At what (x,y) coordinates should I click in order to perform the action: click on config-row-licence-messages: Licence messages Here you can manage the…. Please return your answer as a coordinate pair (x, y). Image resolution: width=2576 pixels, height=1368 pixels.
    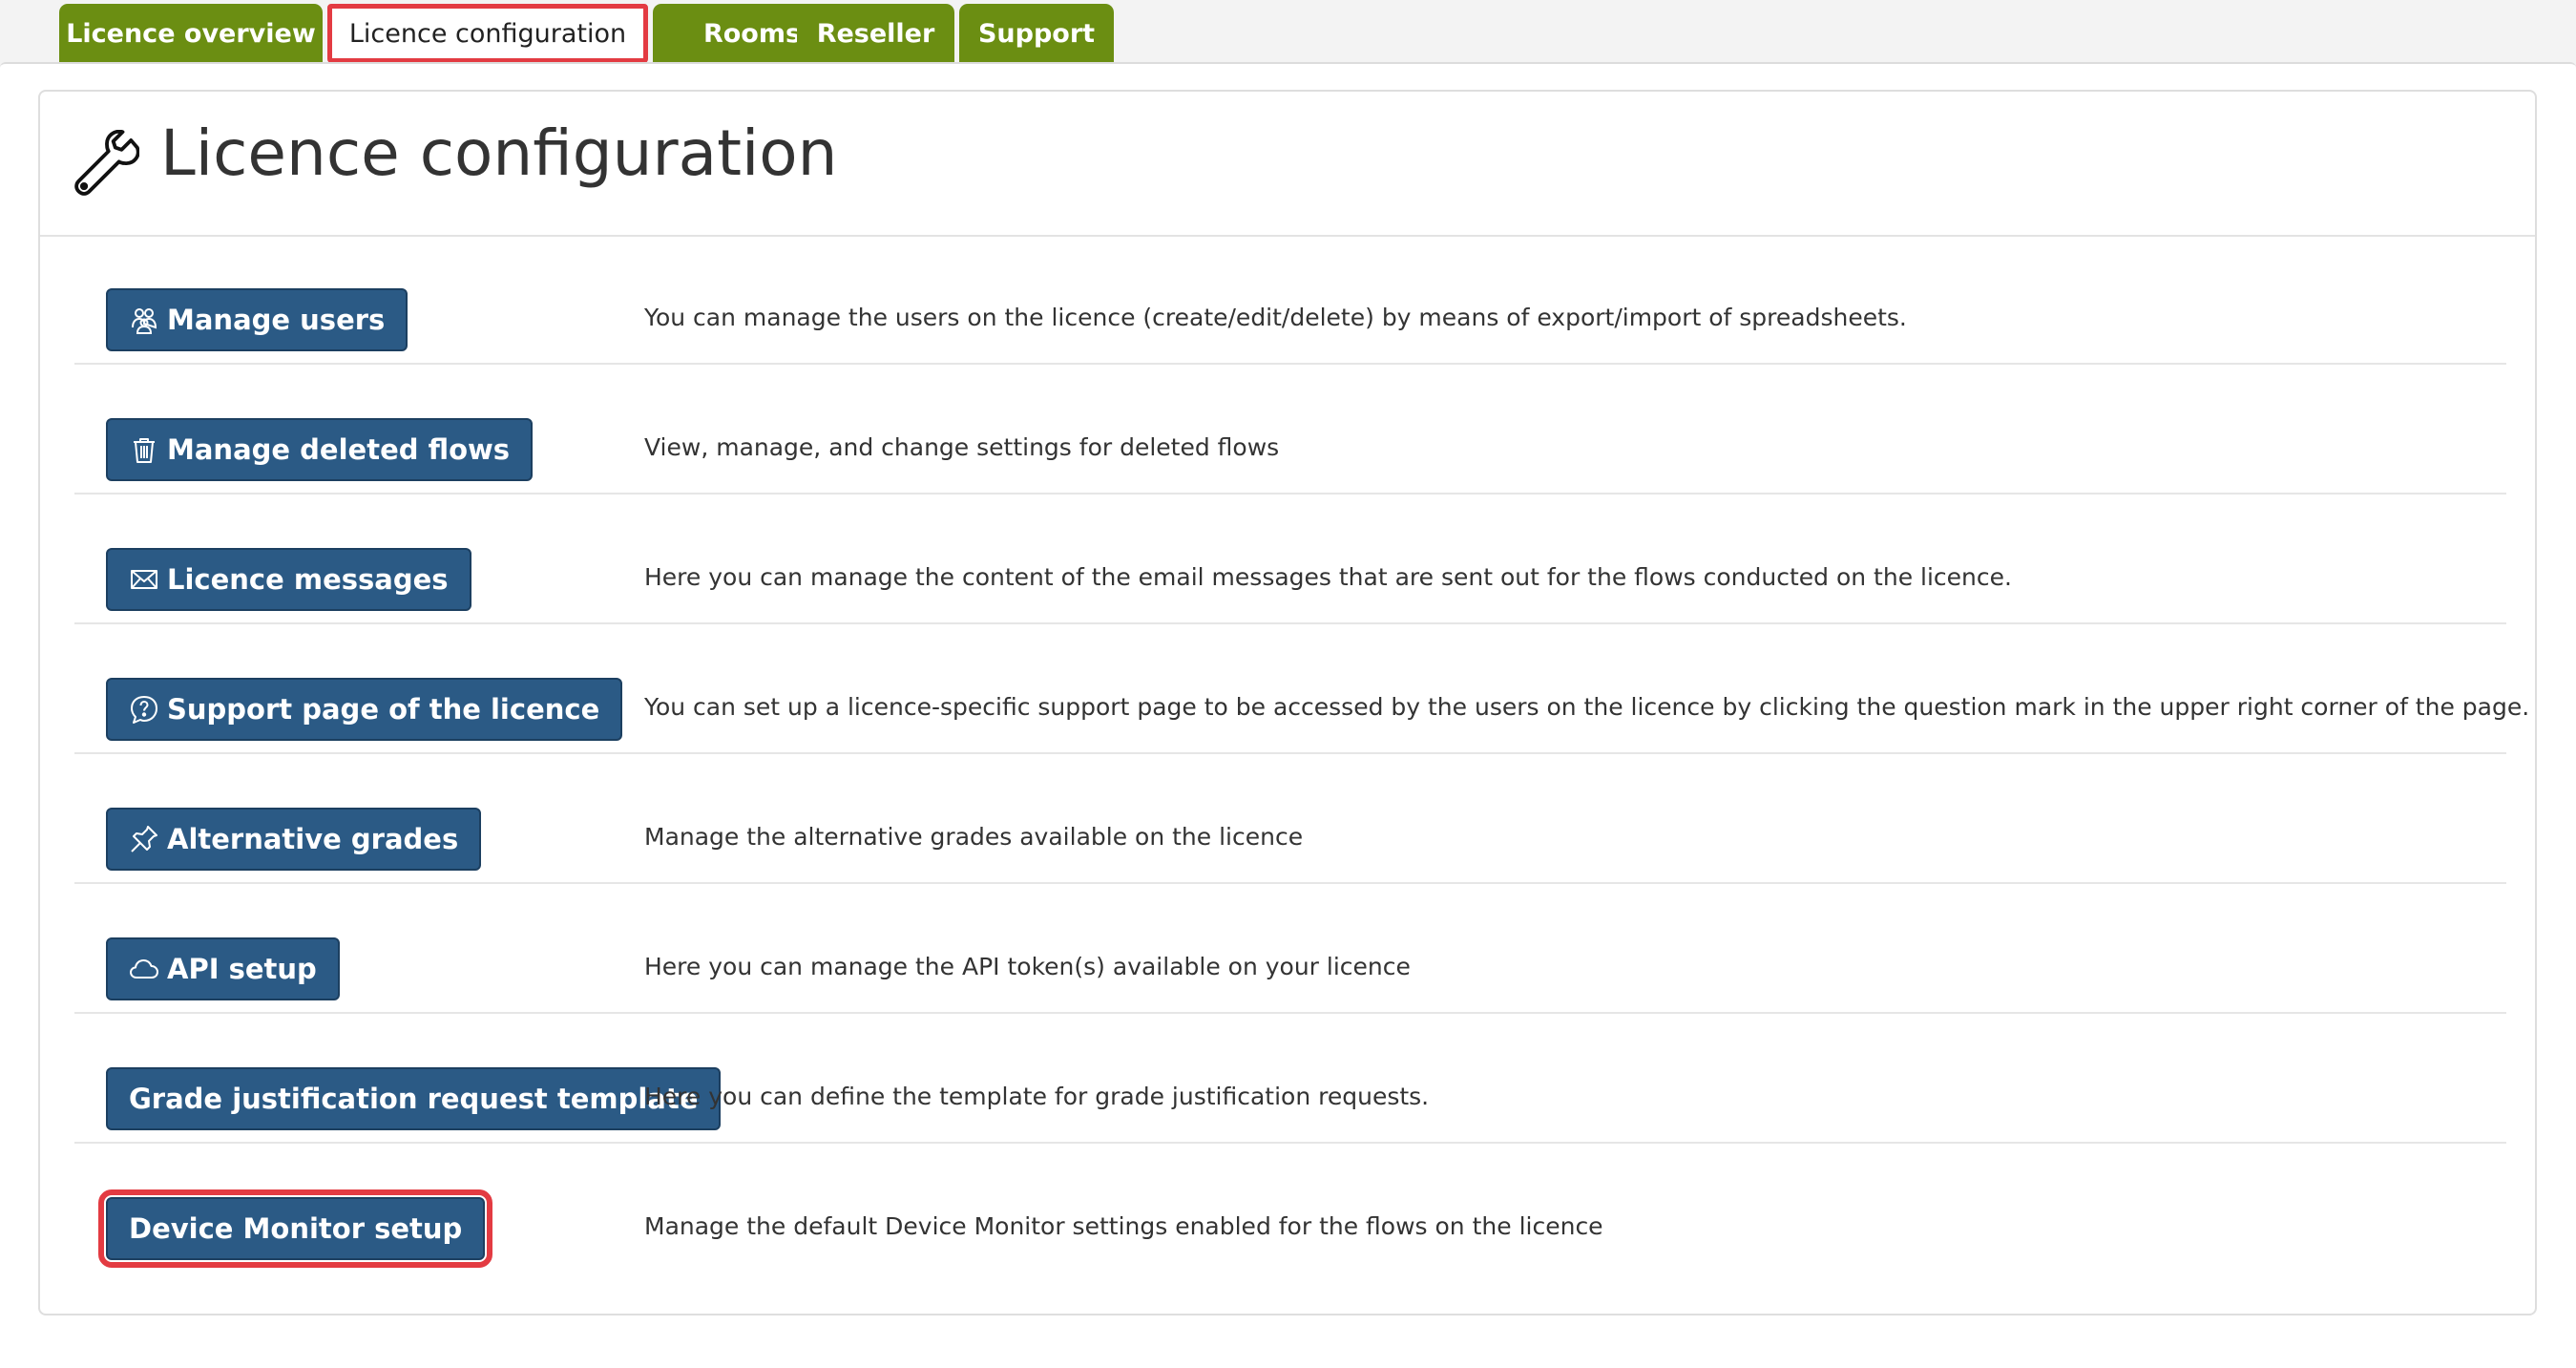
    Looking at the image, I should click on (1290, 559).